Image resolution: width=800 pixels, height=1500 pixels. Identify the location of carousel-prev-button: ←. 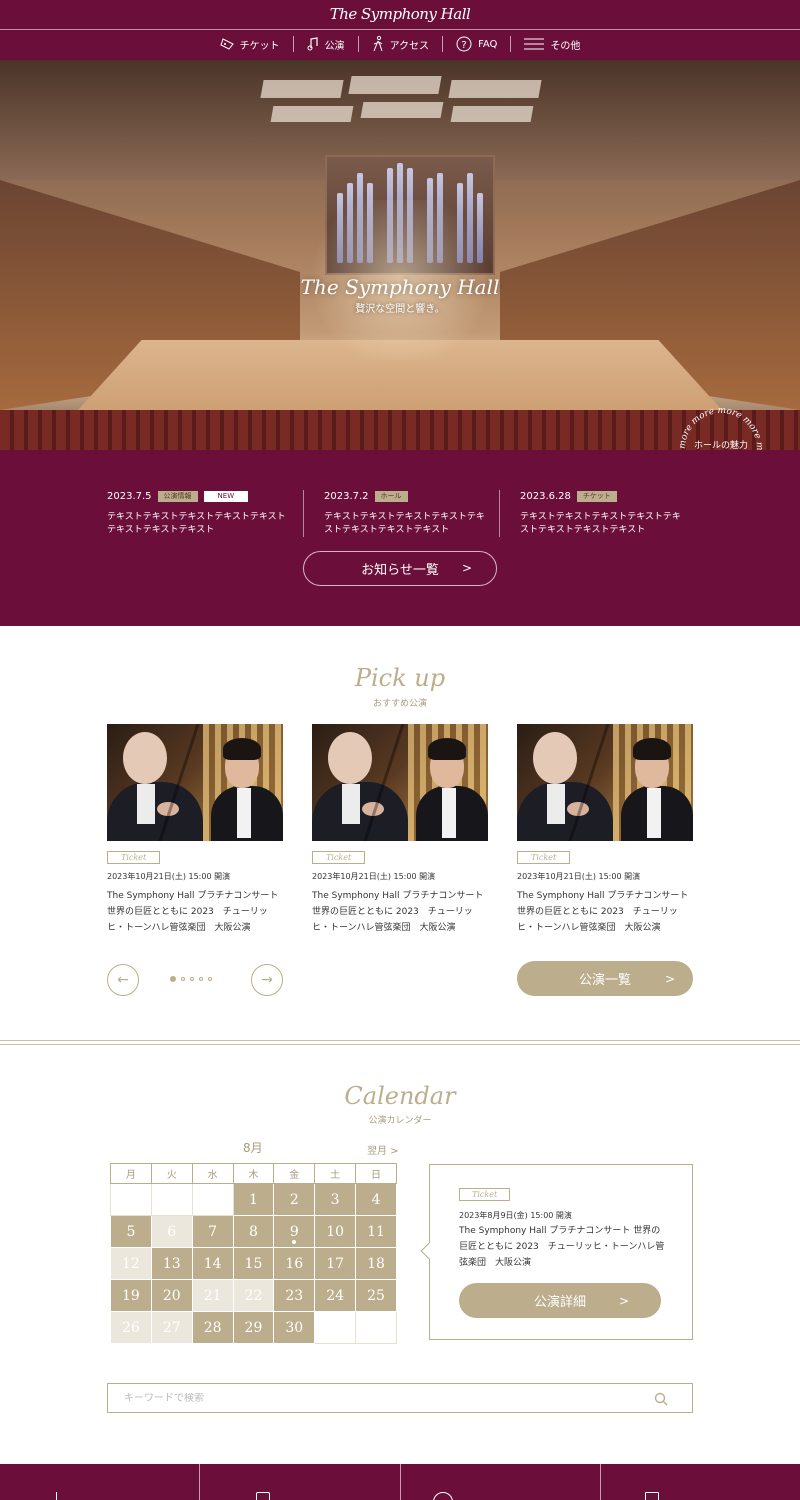
(123, 980).